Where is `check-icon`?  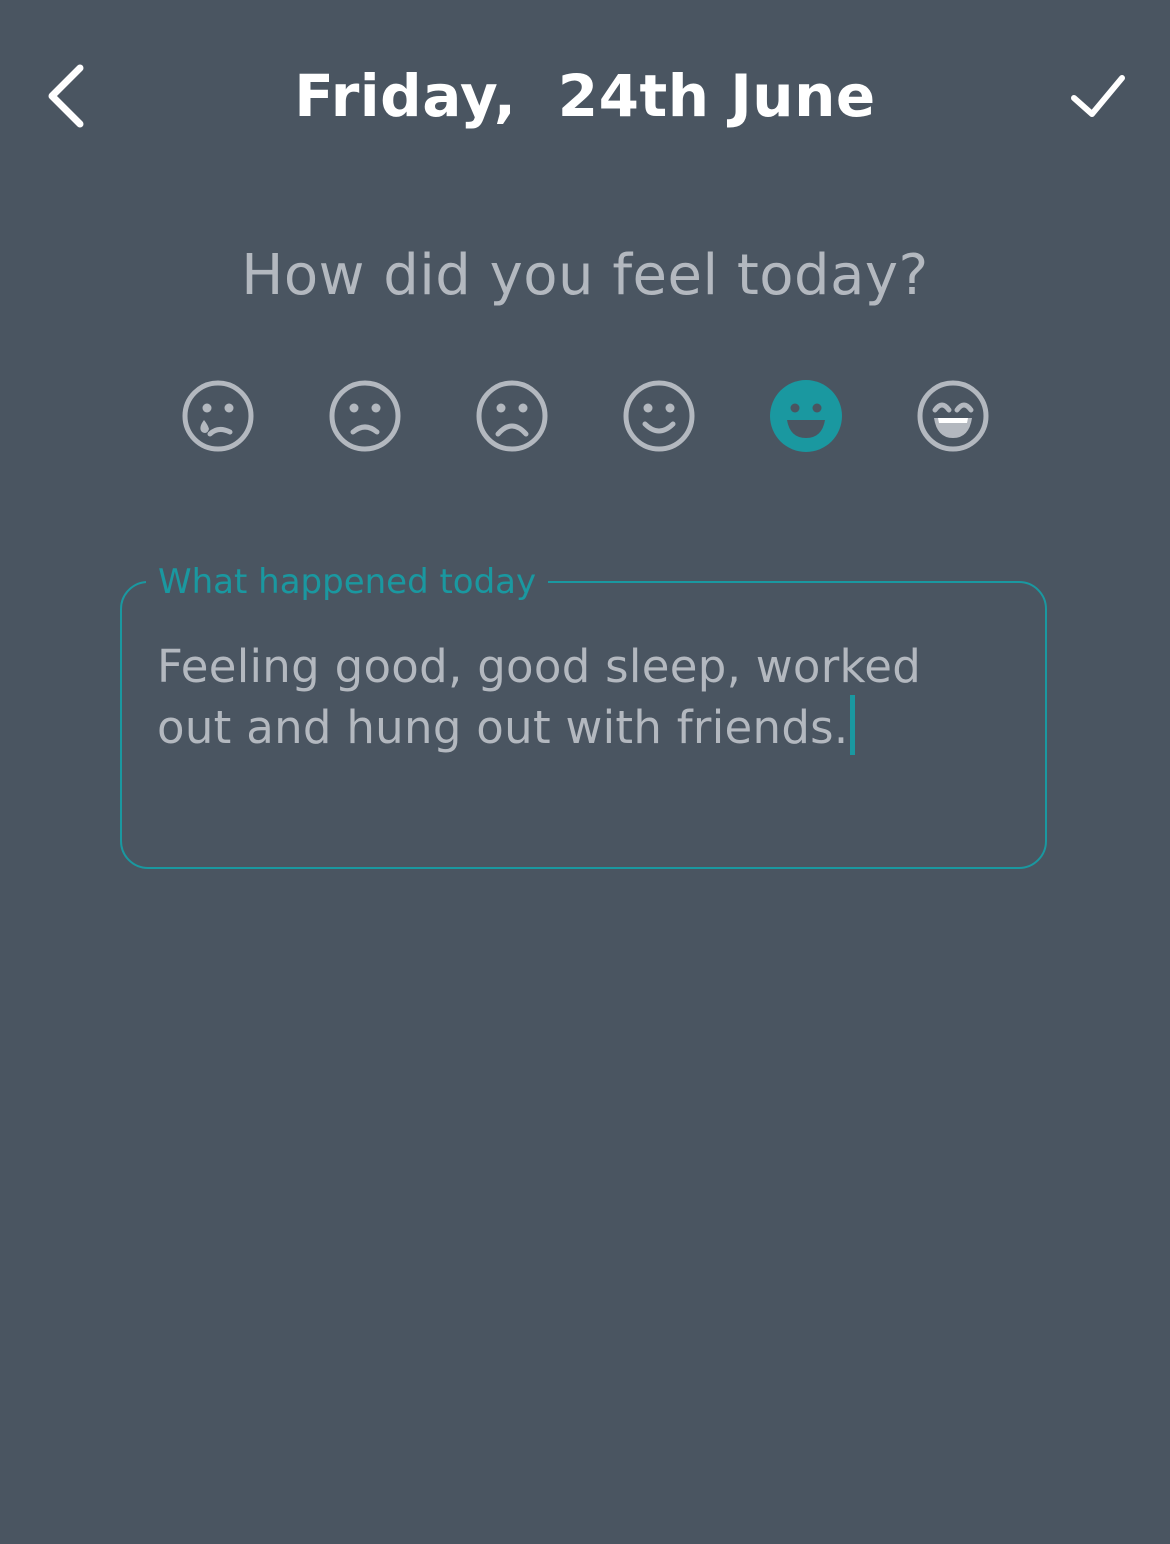 check-icon is located at coordinates (1098, 96).